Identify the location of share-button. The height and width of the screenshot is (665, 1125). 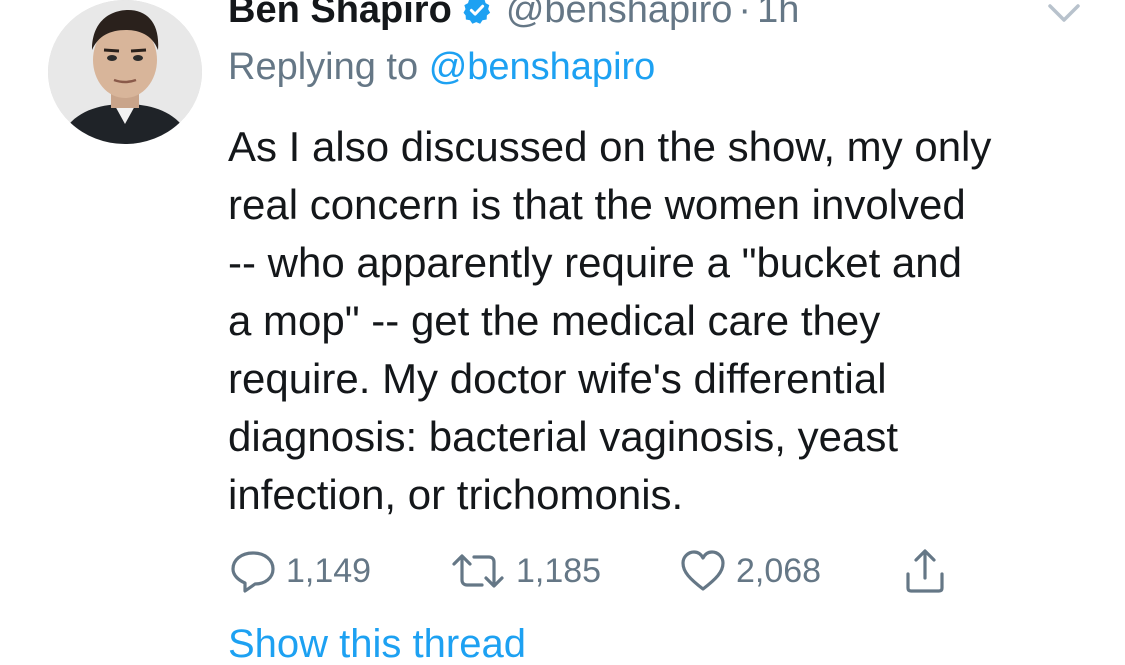
(925, 571).